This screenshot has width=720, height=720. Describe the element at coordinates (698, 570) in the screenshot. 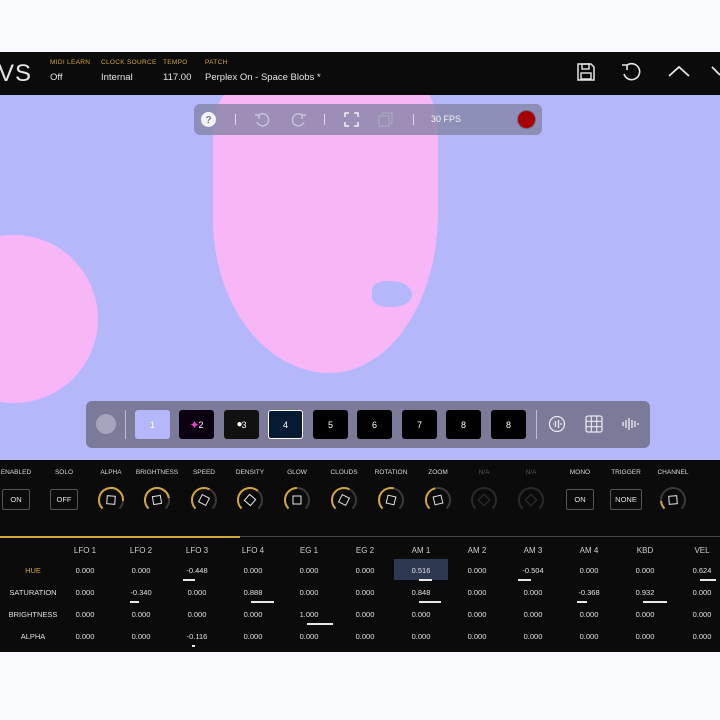

I see `matrix-cell: 0.624` at that location.